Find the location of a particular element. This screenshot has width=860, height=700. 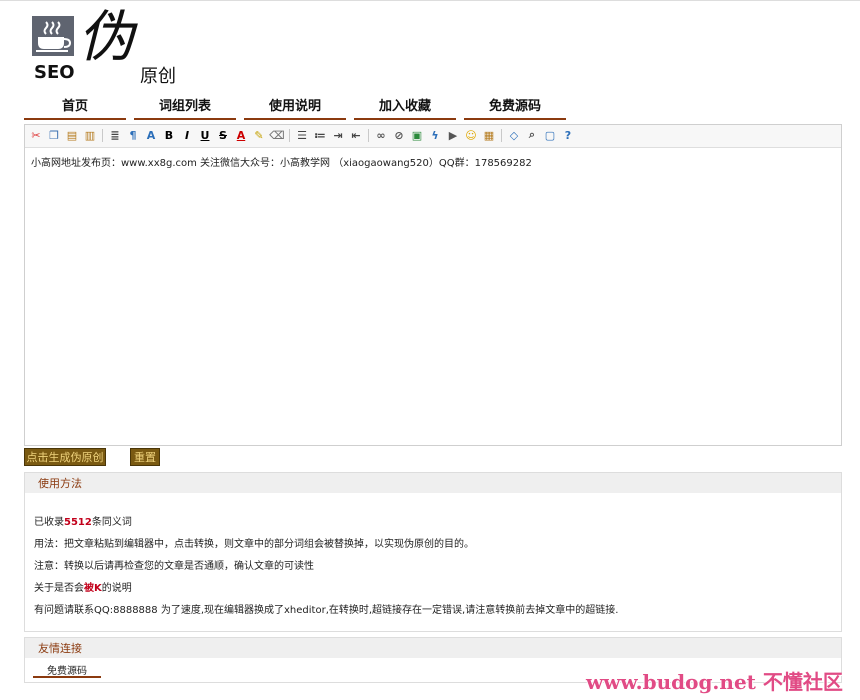

outdent-icon: ⇤ is located at coordinates (356, 135).